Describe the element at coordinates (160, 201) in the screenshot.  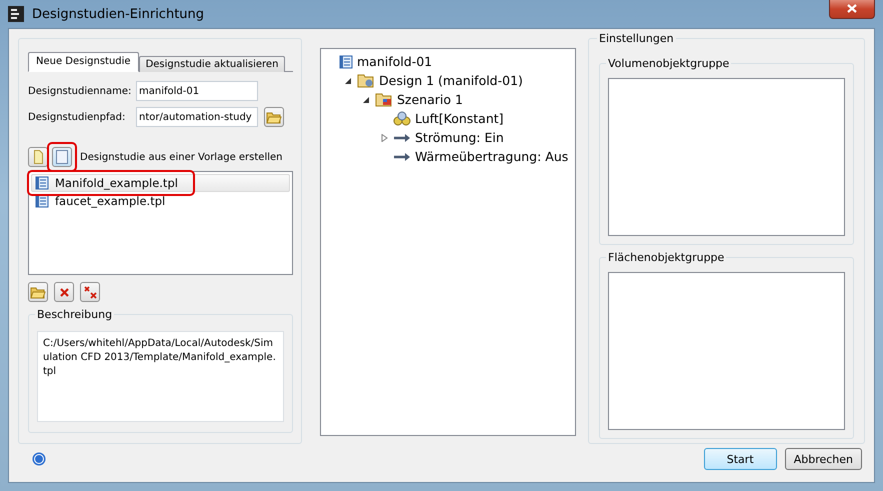
I see `list-item: faucet_example.tpl` at that location.